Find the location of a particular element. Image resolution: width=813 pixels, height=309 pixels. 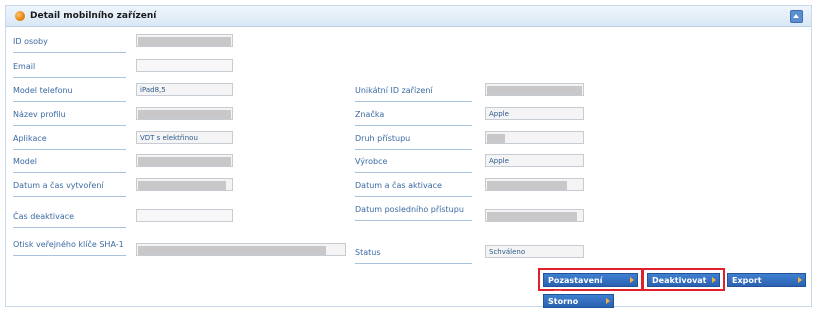

deactivate-button: Deaktivovat is located at coordinates (683, 280).